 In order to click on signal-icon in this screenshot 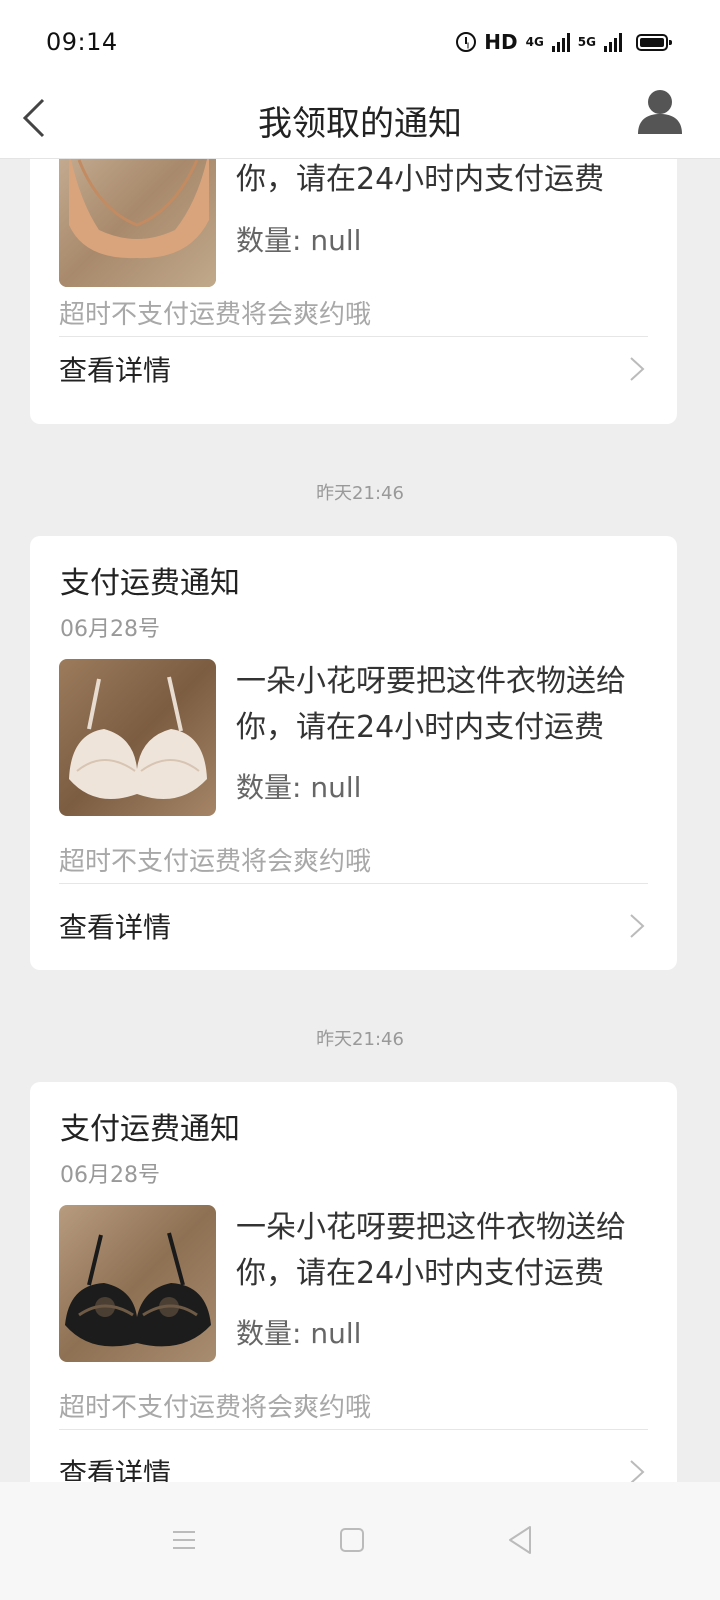, I will do `click(560, 42)`.